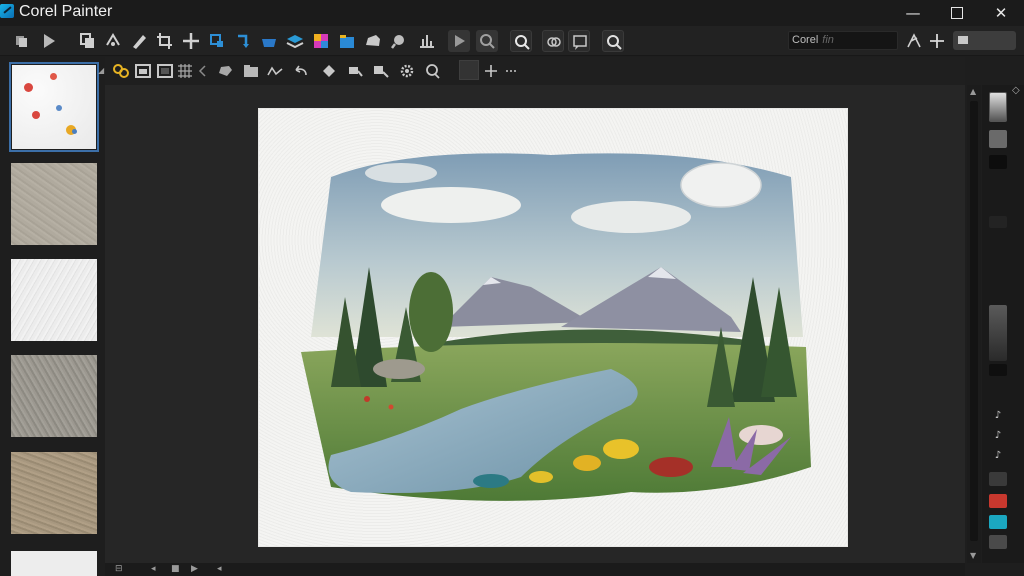  I want to click on zoom-icon, so click(521, 41).